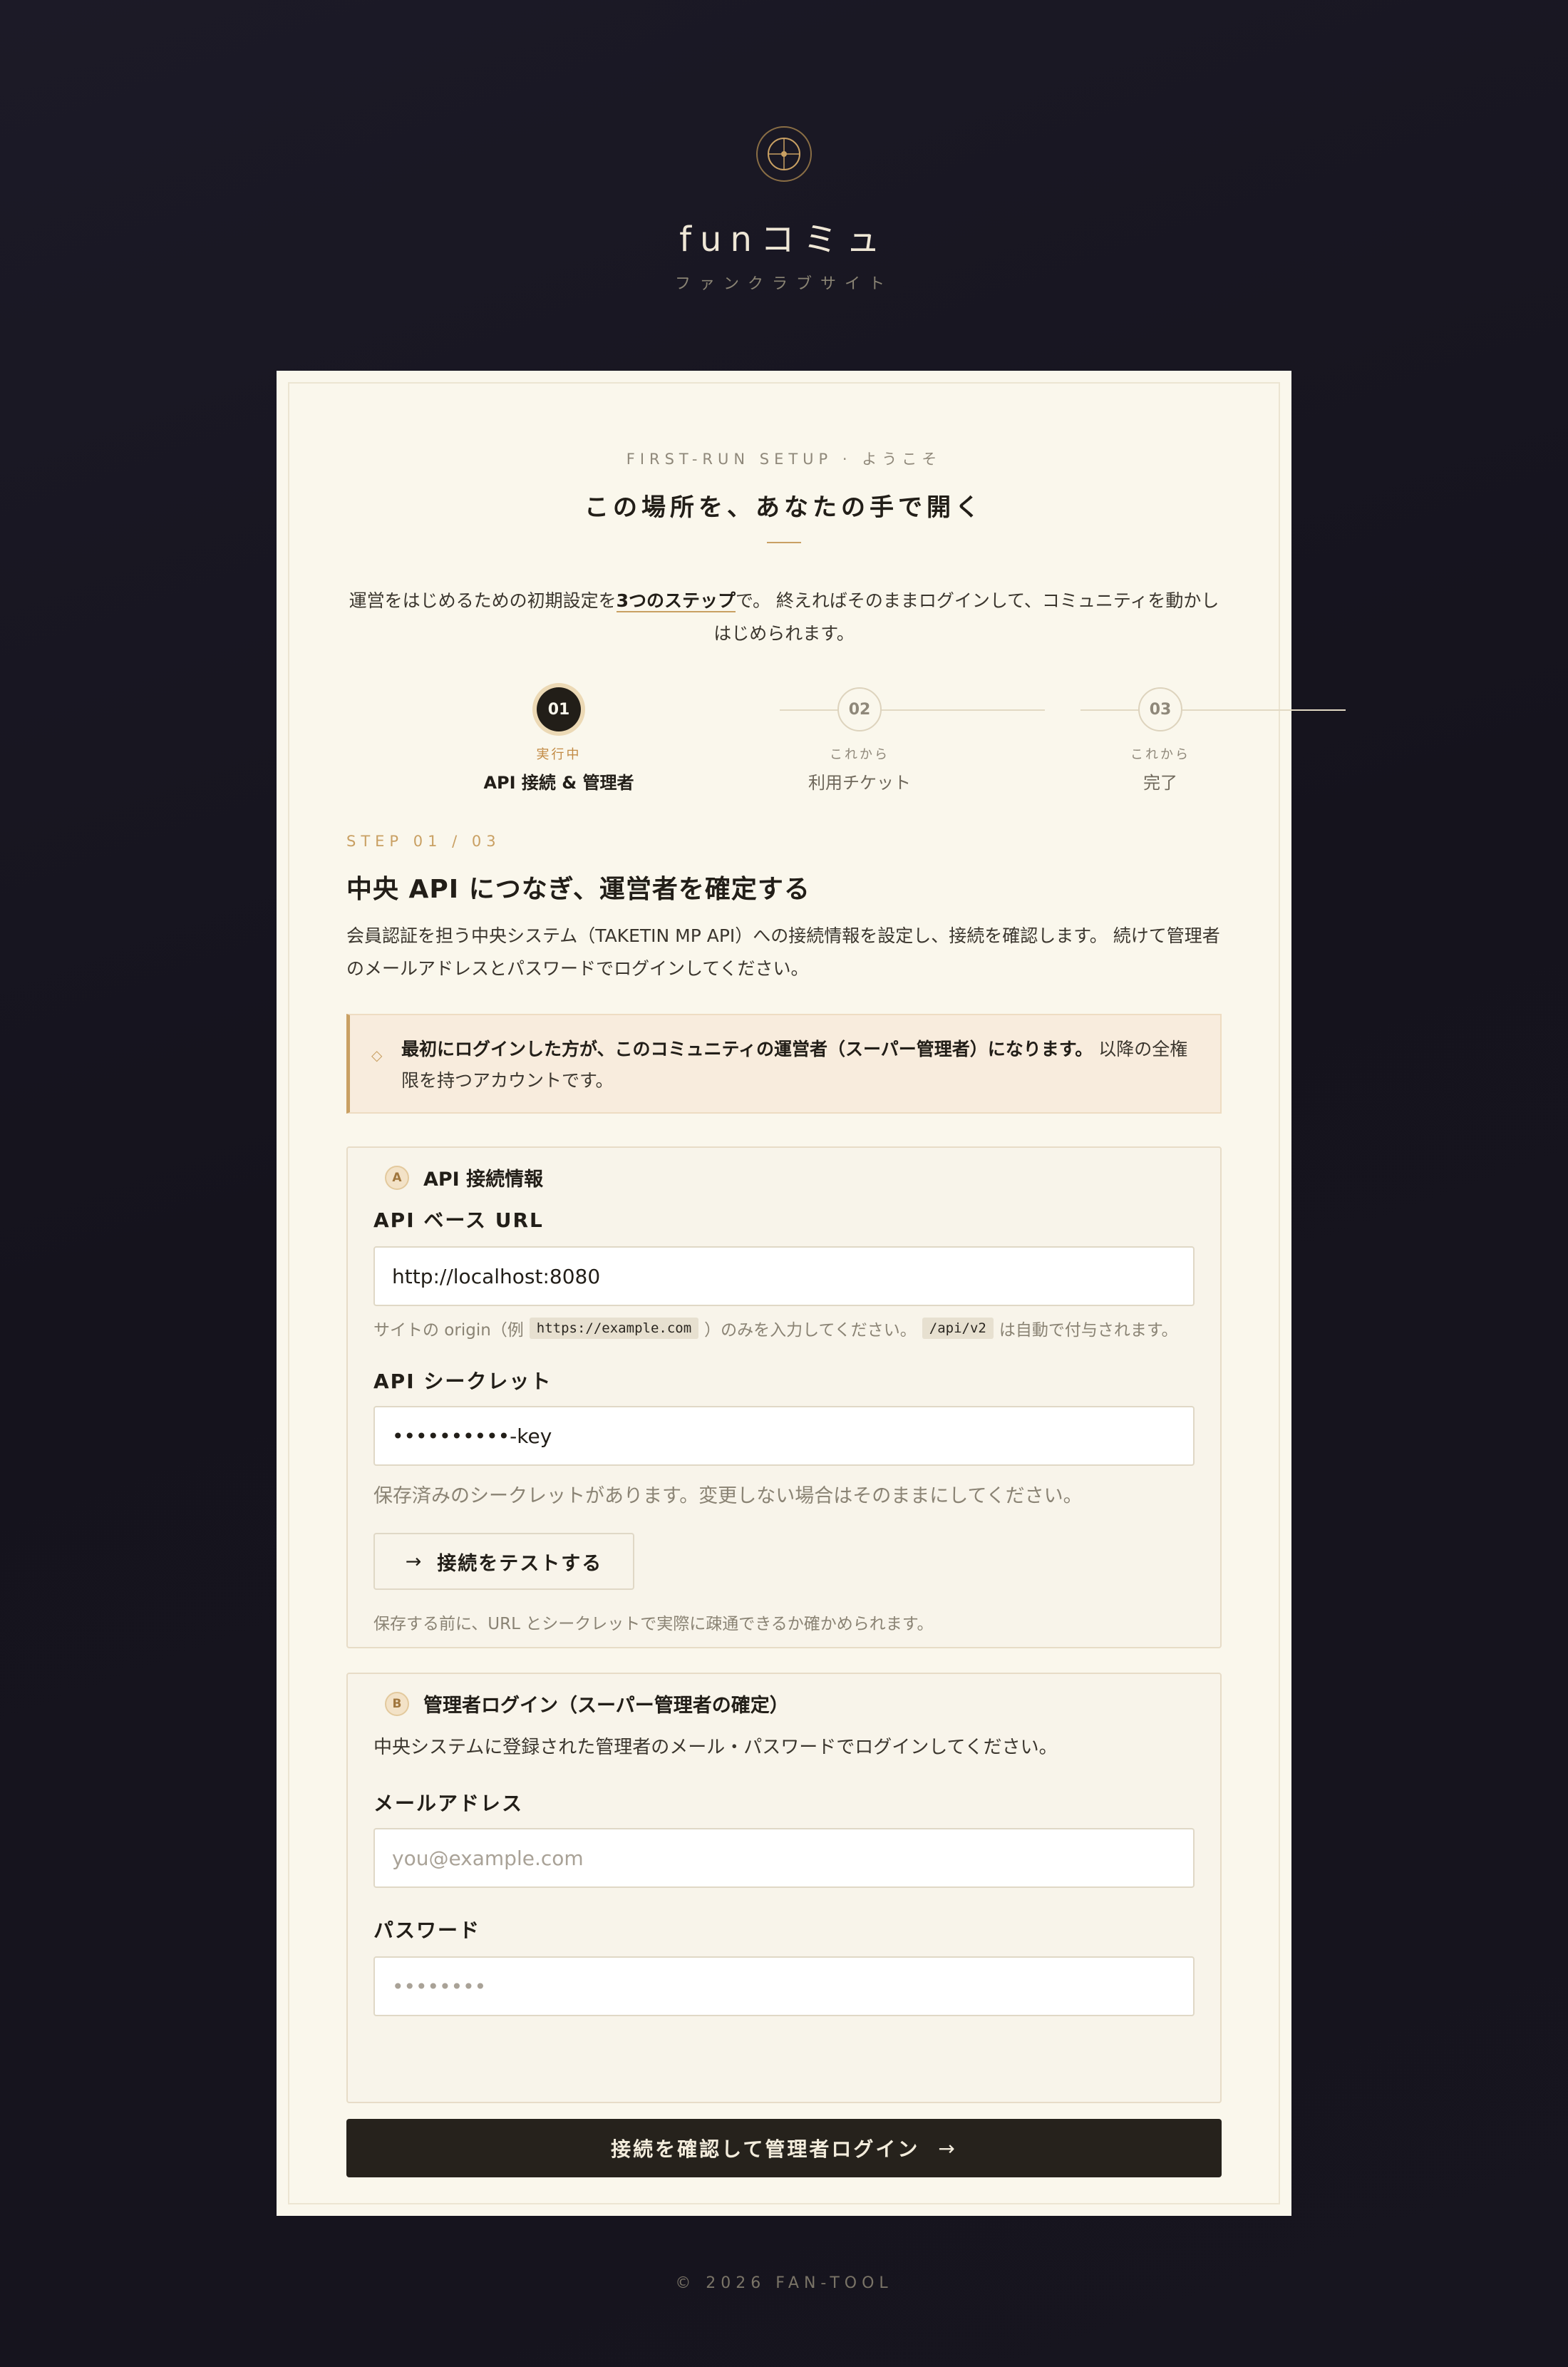  What do you see at coordinates (747, 1049) in the screenshot?
I see `notice-strong: 最初にログインした方が、このコミュニティの運営者（スーパー管理者）になります。` at bounding box center [747, 1049].